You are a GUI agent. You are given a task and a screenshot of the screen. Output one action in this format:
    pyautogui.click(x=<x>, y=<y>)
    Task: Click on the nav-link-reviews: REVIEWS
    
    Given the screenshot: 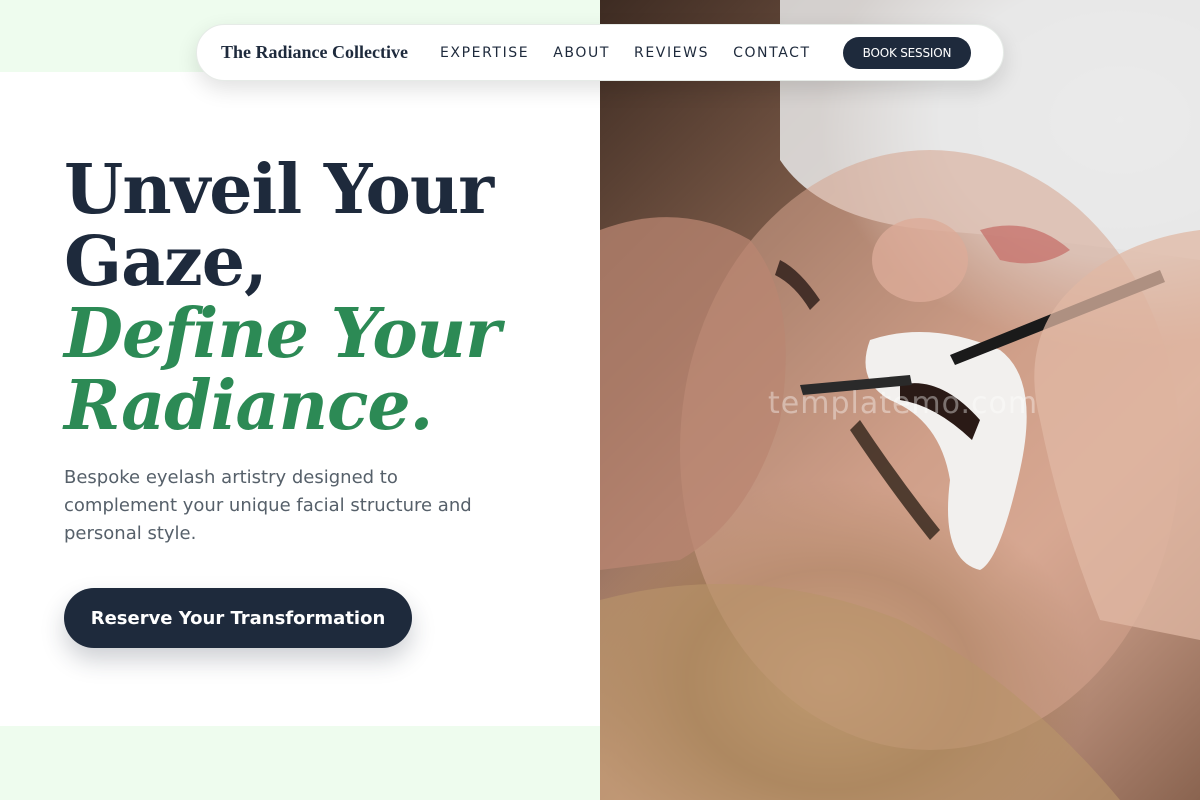 What is the action you would take?
    pyautogui.click(x=671, y=53)
    